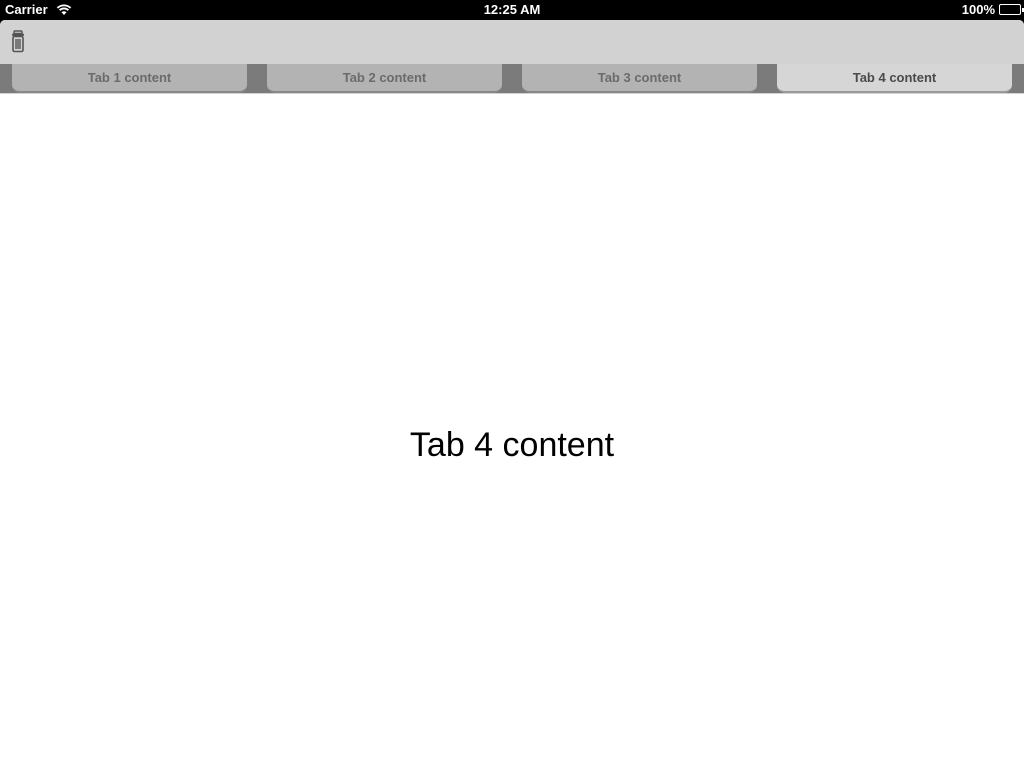 The height and width of the screenshot is (768, 1024). I want to click on status-bar: Carrier 12:25 AM 100%, so click(512, 10).